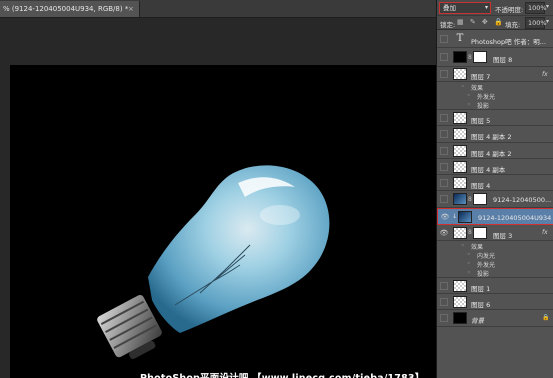  Describe the element at coordinates (503, 236) in the screenshot. I see `layer-name: 图层 3` at that location.